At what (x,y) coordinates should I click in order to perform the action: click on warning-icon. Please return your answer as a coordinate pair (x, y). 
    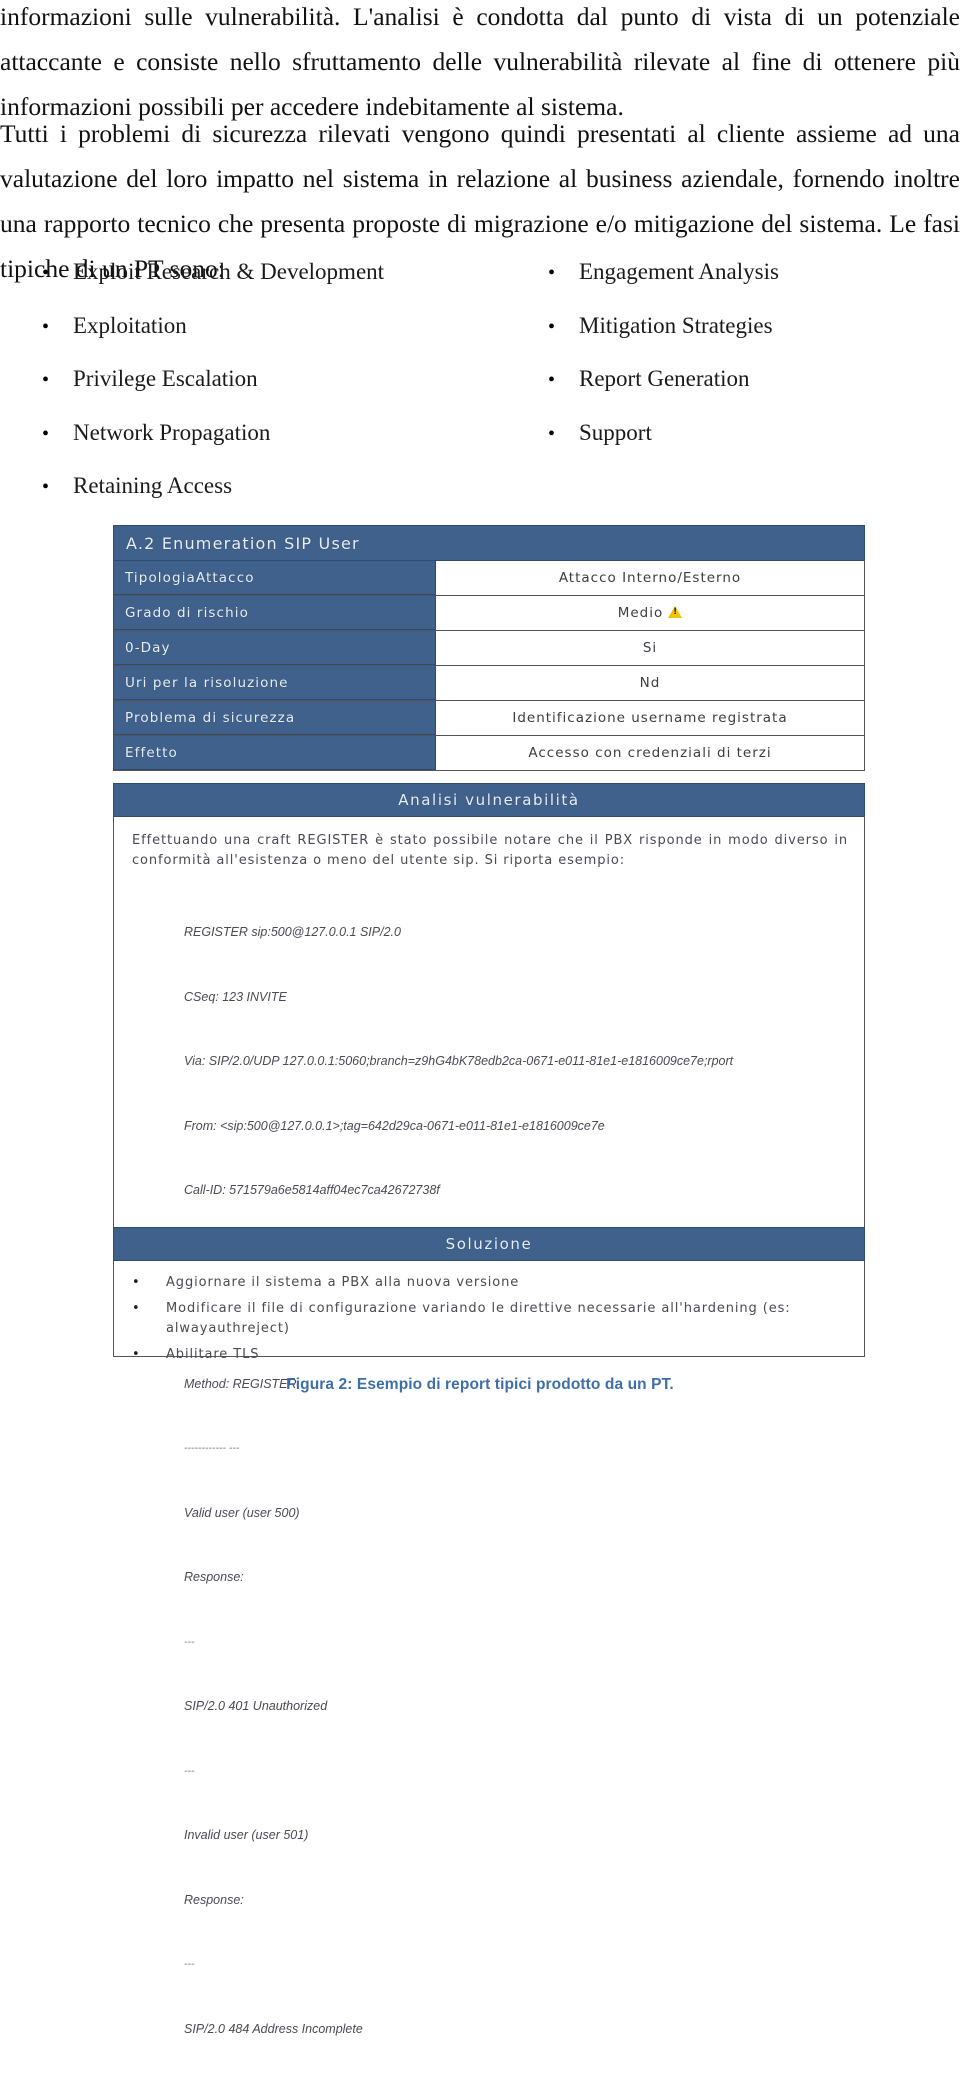
    Looking at the image, I should click on (675, 612).